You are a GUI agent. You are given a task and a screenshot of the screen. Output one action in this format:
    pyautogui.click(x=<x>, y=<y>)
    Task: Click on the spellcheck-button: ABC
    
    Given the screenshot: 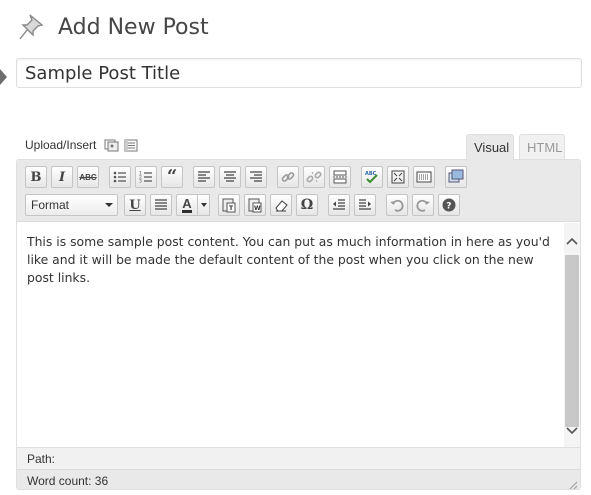 What is the action you would take?
    pyautogui.click(x=372, y=177)
    